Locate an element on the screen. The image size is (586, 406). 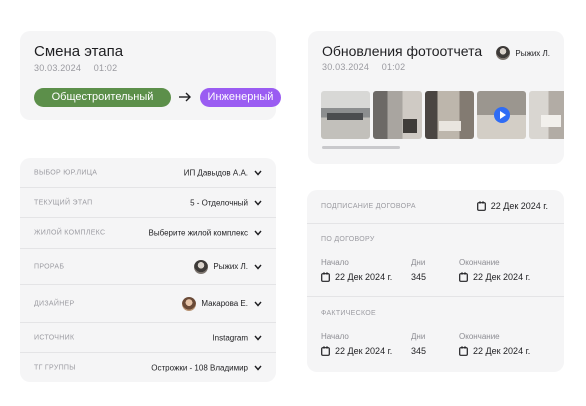
signing-date: 22 Дек 2024 г. is located at coordinates (512, 206).